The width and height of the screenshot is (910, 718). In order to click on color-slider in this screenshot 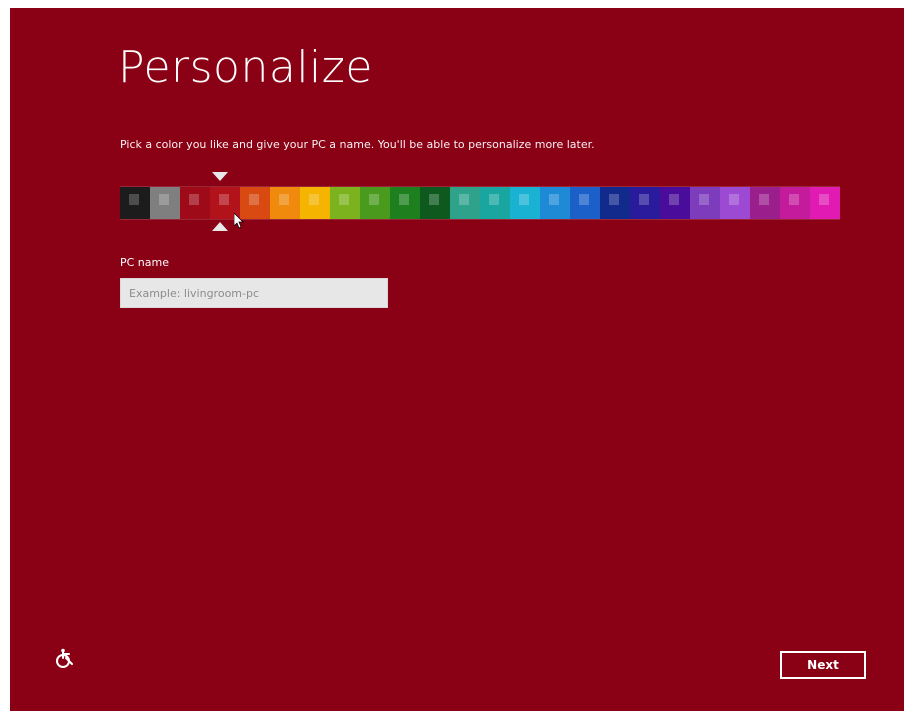, I will do `click(480, 203)`.